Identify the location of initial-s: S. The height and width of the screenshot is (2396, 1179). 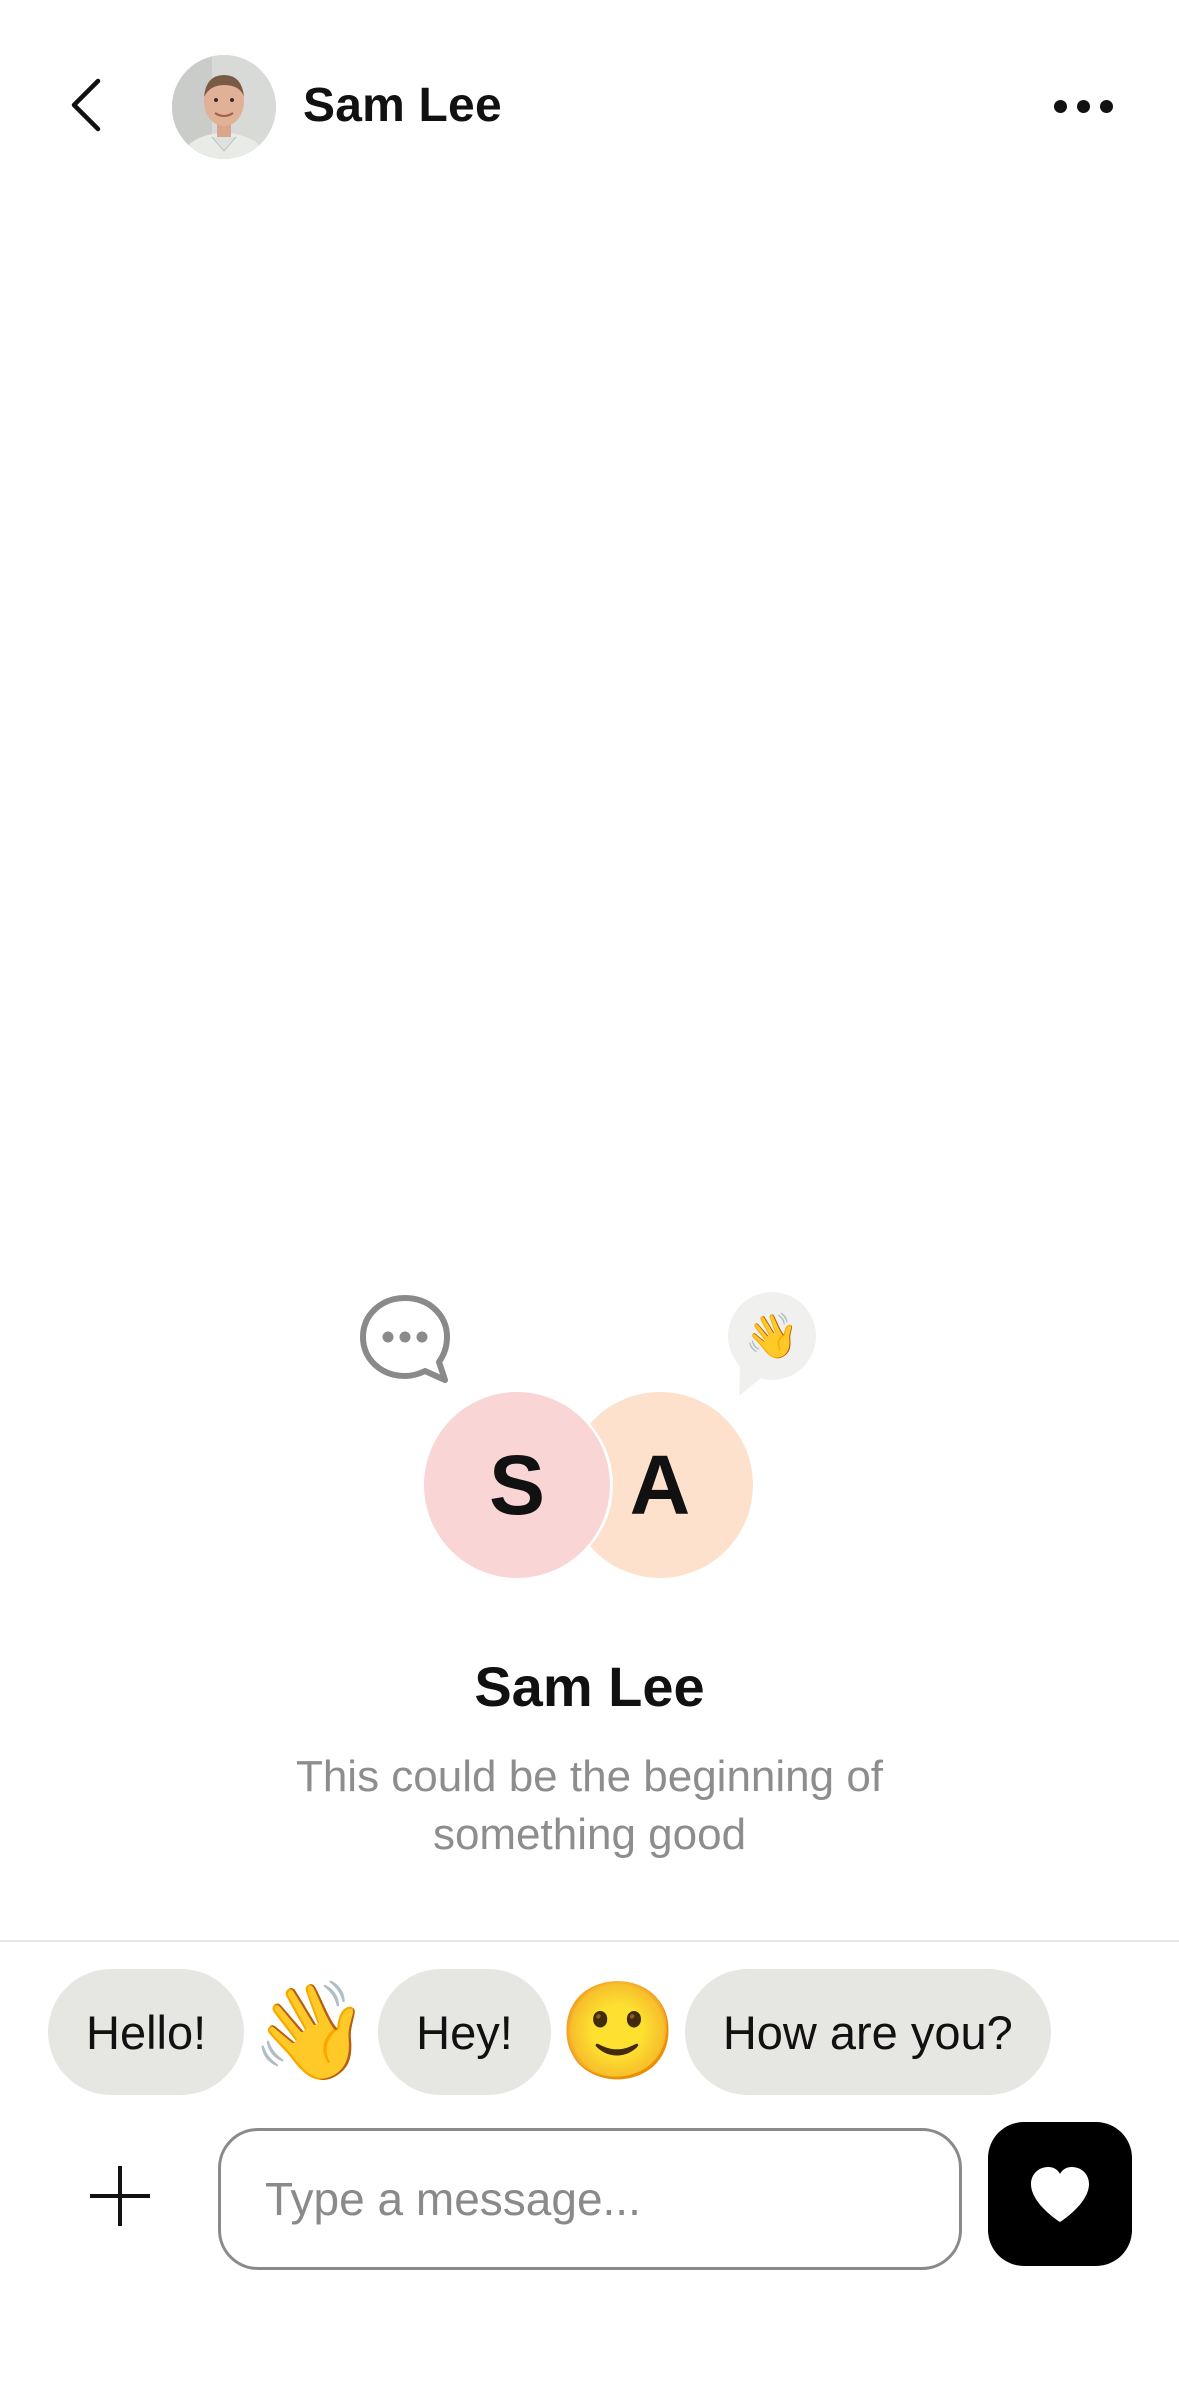
(517, 1484).